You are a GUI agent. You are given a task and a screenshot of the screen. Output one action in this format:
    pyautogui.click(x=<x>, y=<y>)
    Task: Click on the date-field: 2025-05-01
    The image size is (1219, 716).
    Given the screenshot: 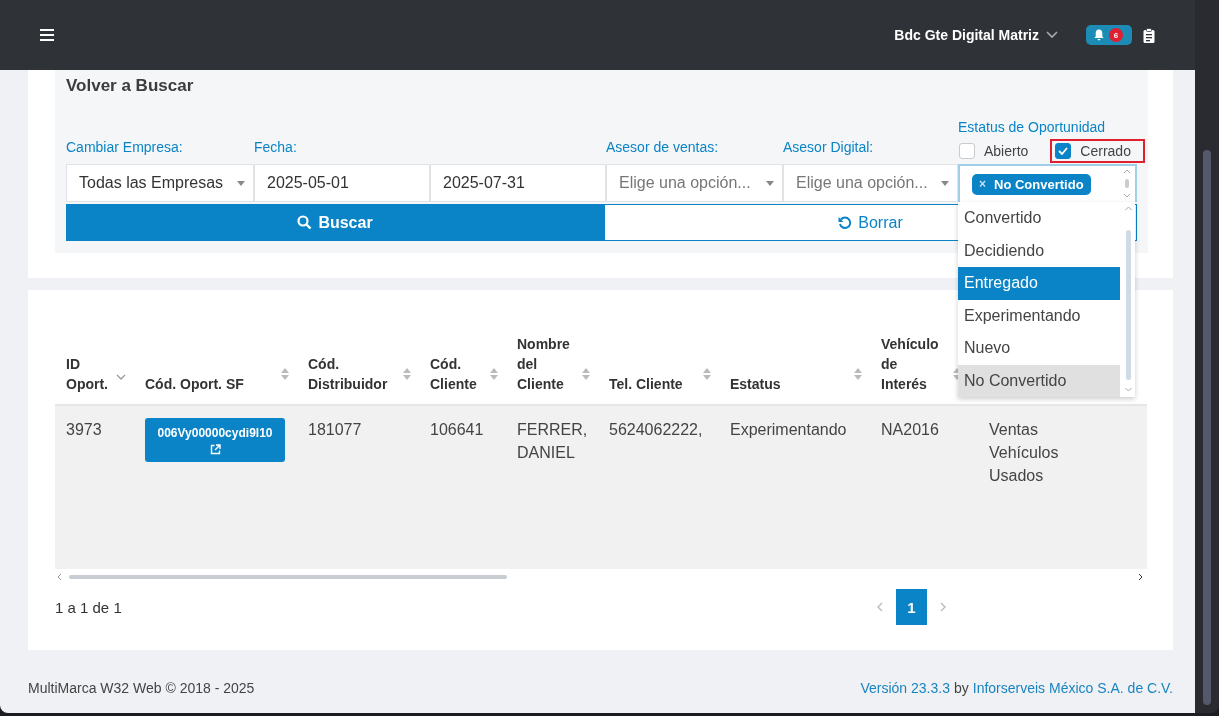 What is the action you would take?
    pyautogui.click(x=342, y=183)
    